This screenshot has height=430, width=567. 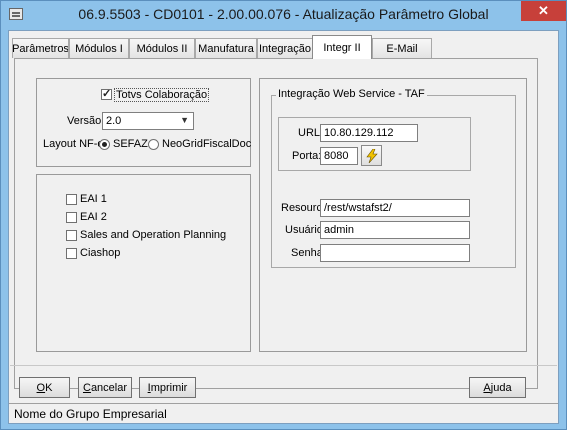 I want to click on tab-integracao: Integração, so click(x=285, y=48).